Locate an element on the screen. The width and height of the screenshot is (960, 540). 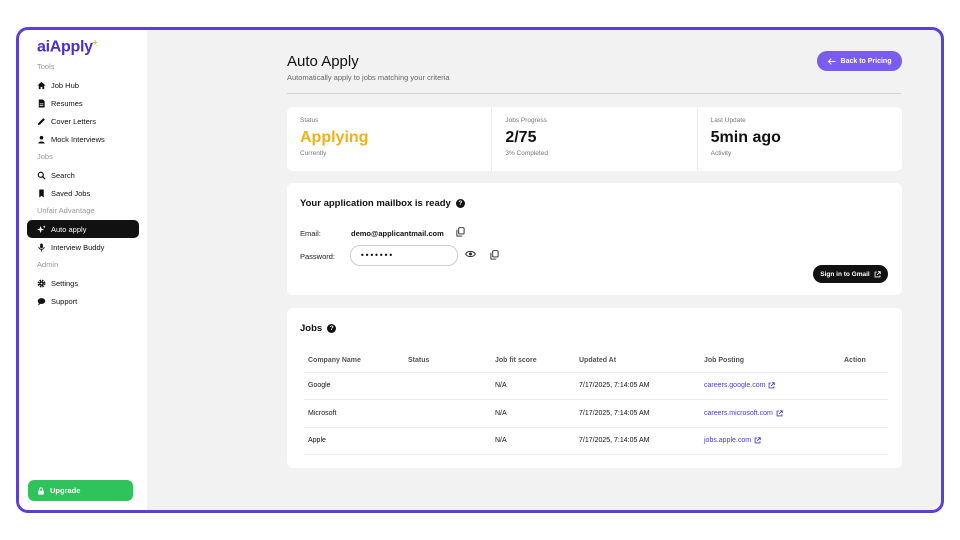
last-update-value: 5min ago is located at coordinates (745, 137).